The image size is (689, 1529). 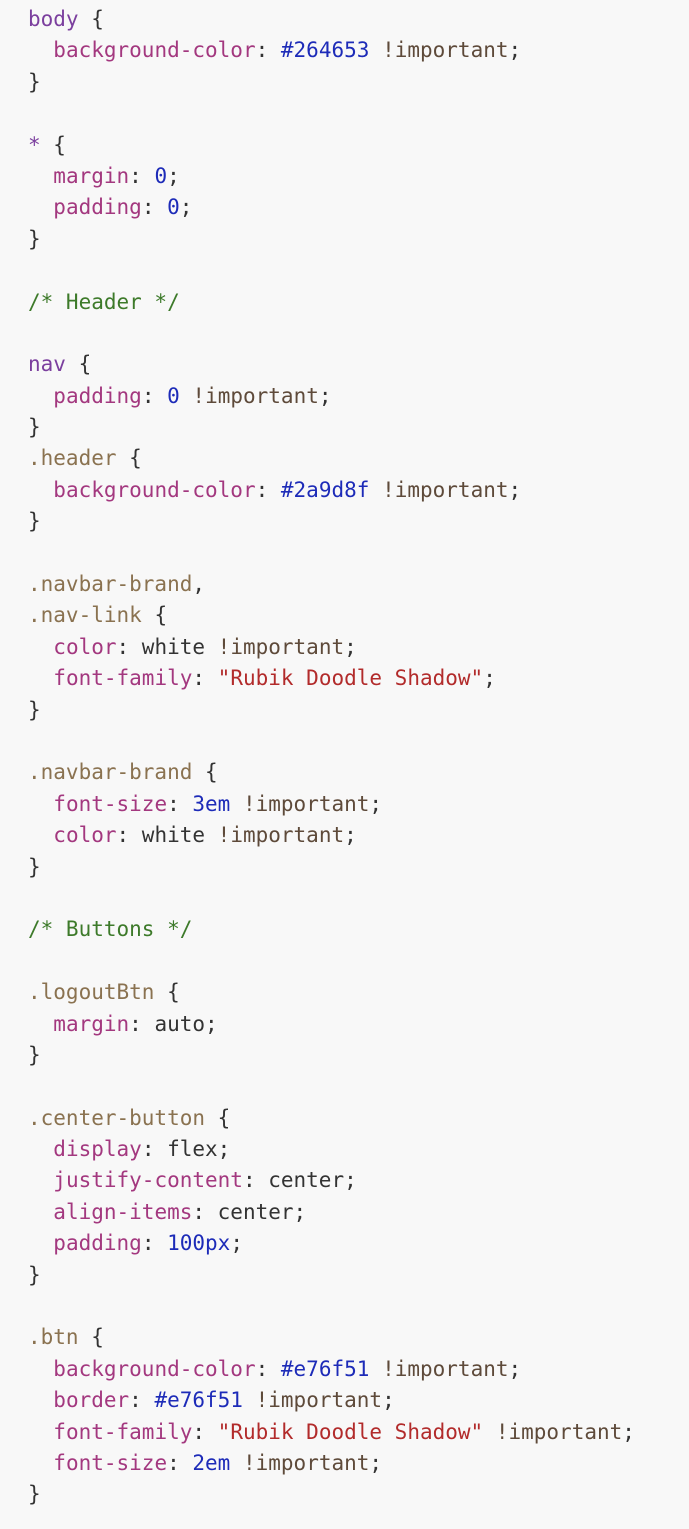 What do you see at coordinates (358, 772) in the screenshot?
I see `code-line: .navbar-brand {` at bounding box center [358, 772].